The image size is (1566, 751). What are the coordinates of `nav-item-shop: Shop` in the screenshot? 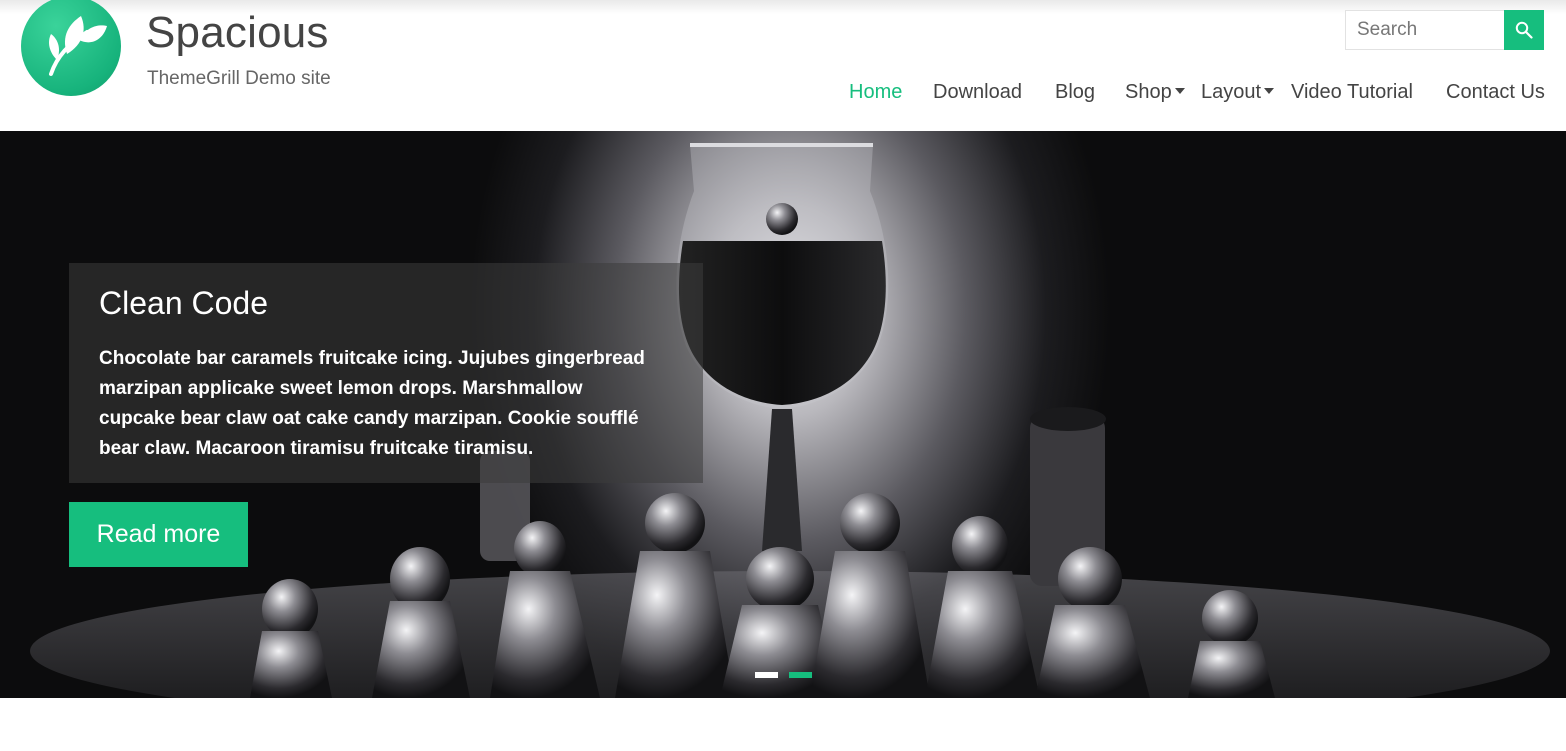 It's located at (1155, 92).